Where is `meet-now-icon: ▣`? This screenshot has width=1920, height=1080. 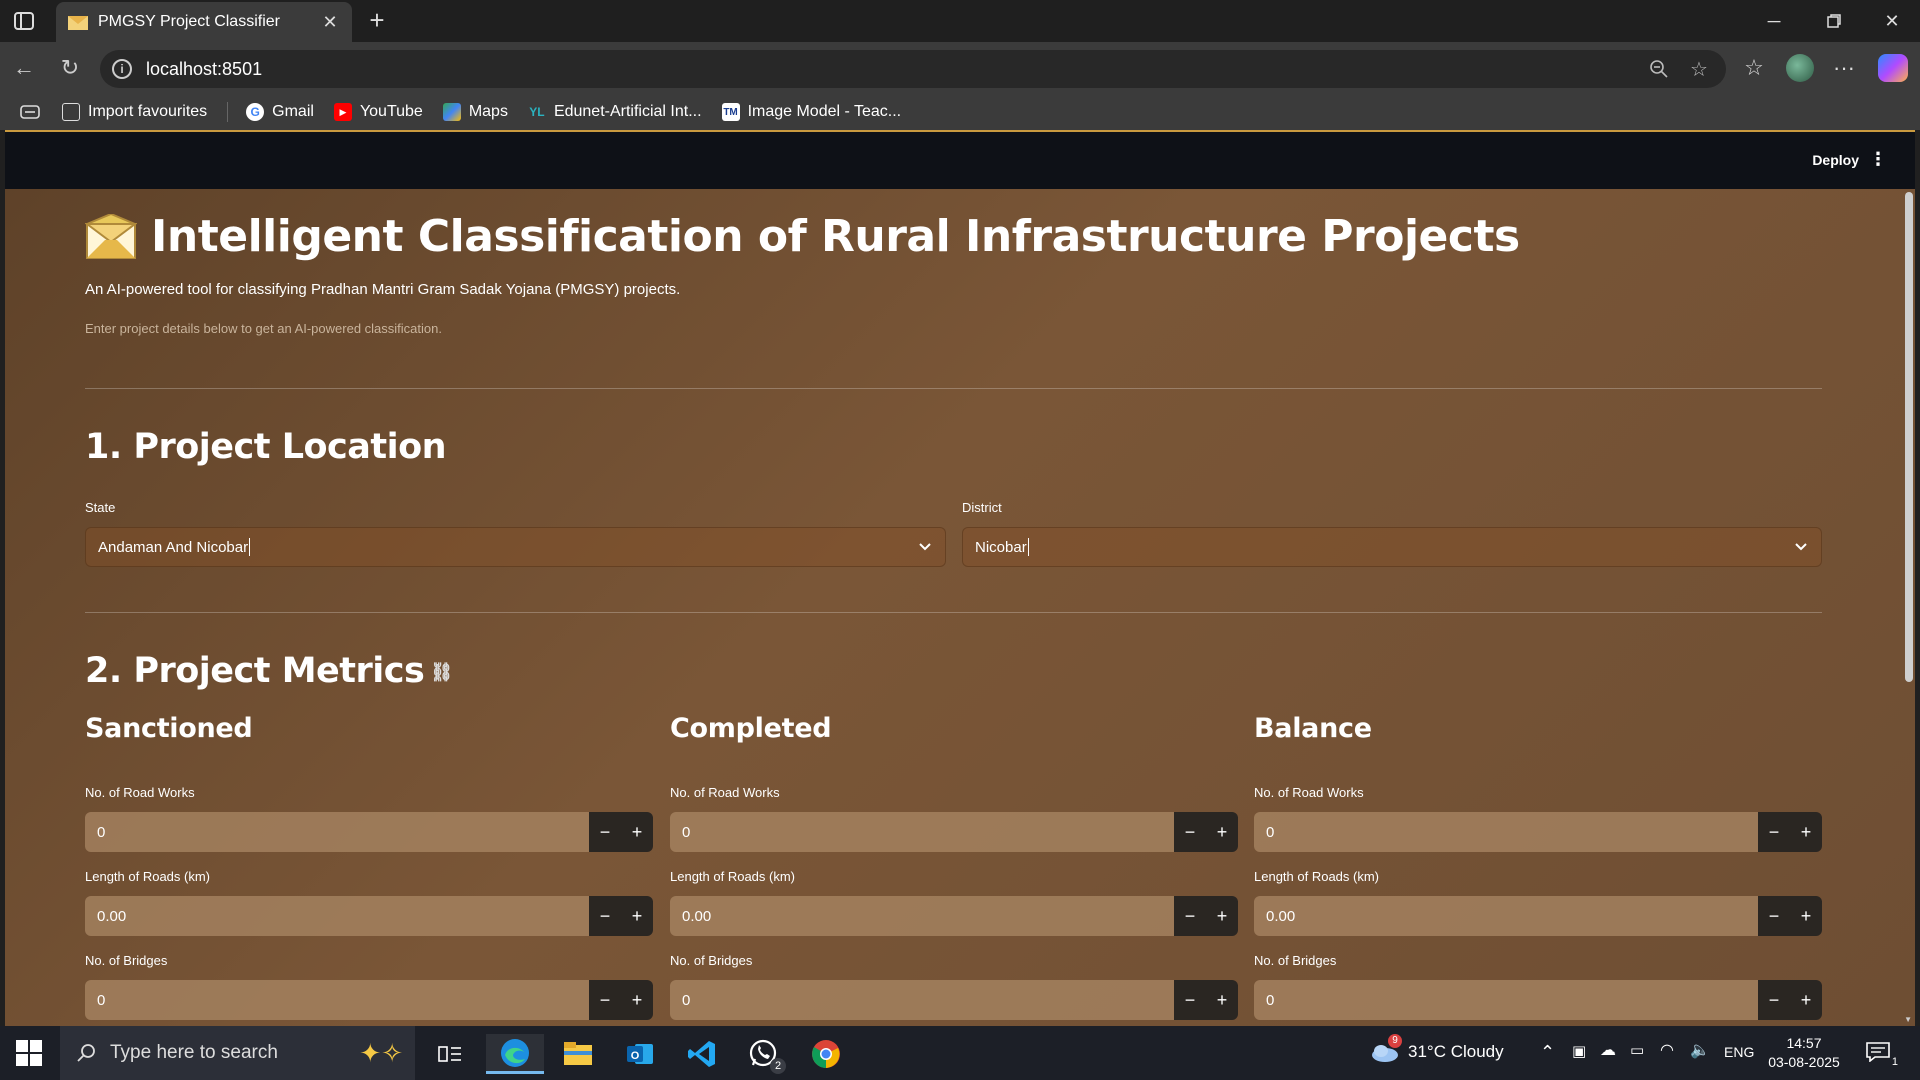
meet-now-icon: ▣ is located at coordinates (1579, 1051).